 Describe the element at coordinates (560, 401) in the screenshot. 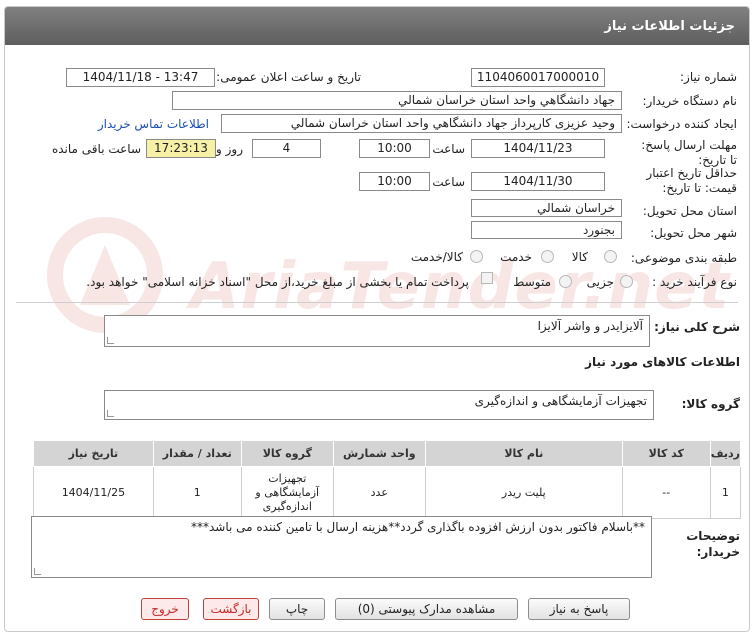

I see `goods-group-text: تجهیزات آزمایشگاهی و اندازه‌گیری` at that location.